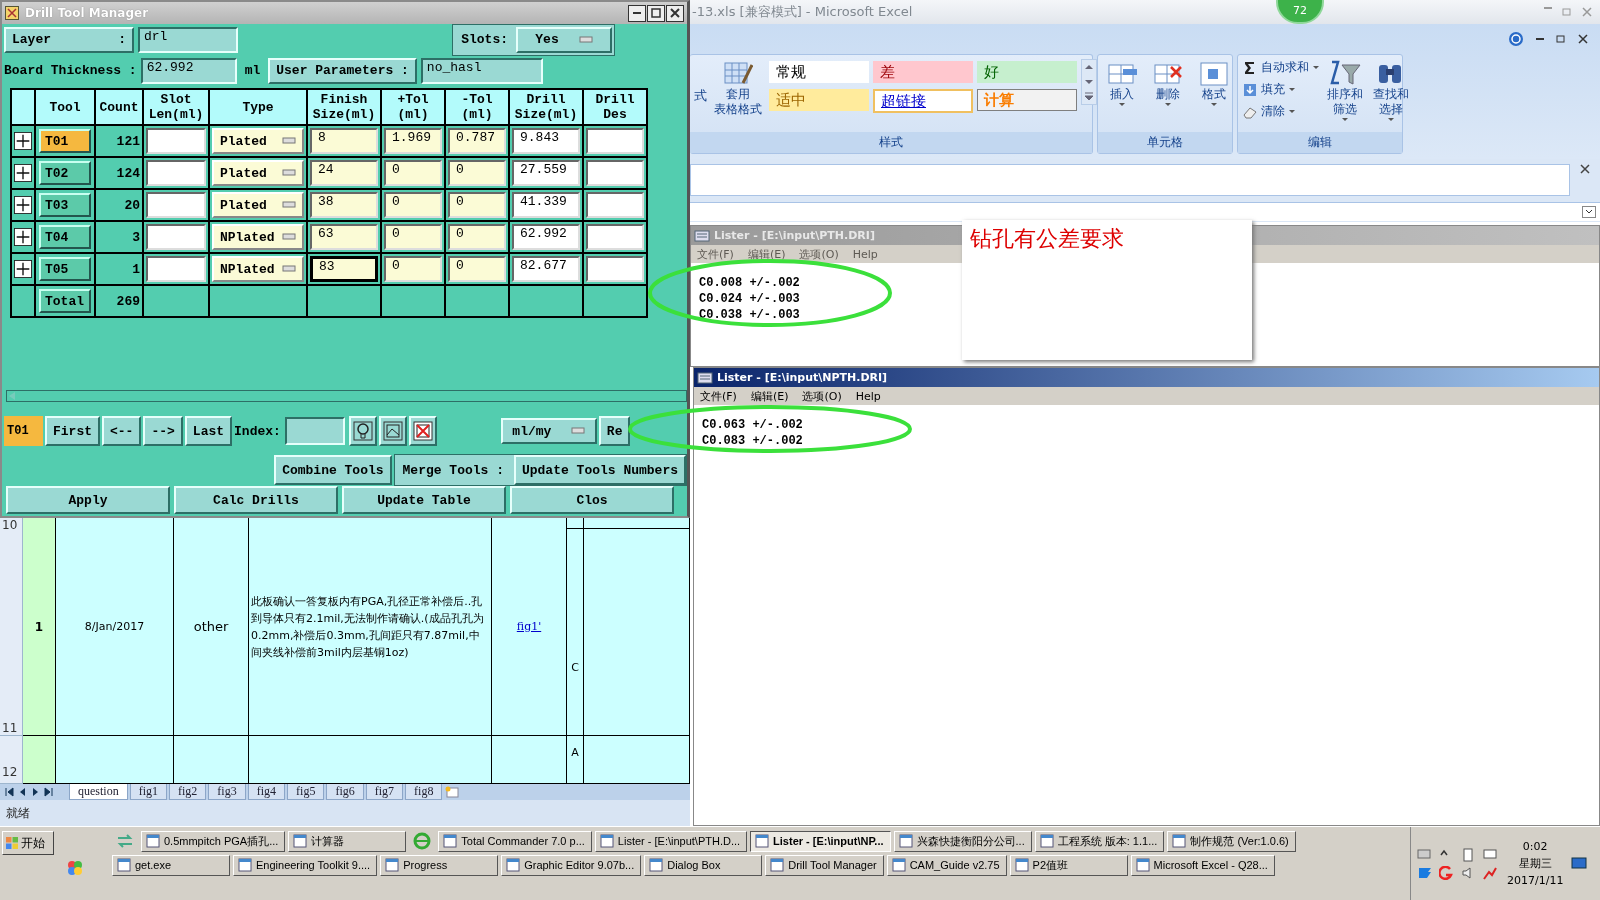 This screenshot has height=900, width=1600. Describe the element at coordinates (342, 70) in the screenshot. I see `user-parameters-button: User Parameters :` at that location.